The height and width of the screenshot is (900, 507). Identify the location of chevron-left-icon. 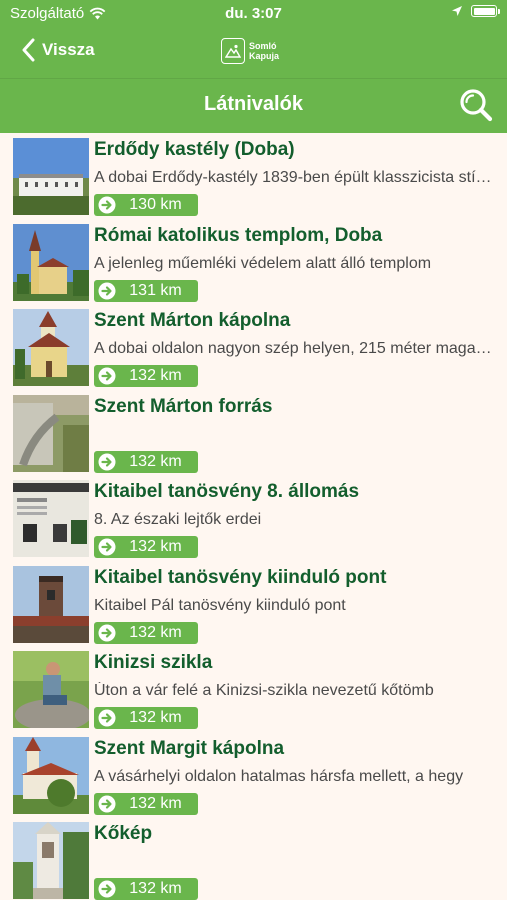
(28, 50).